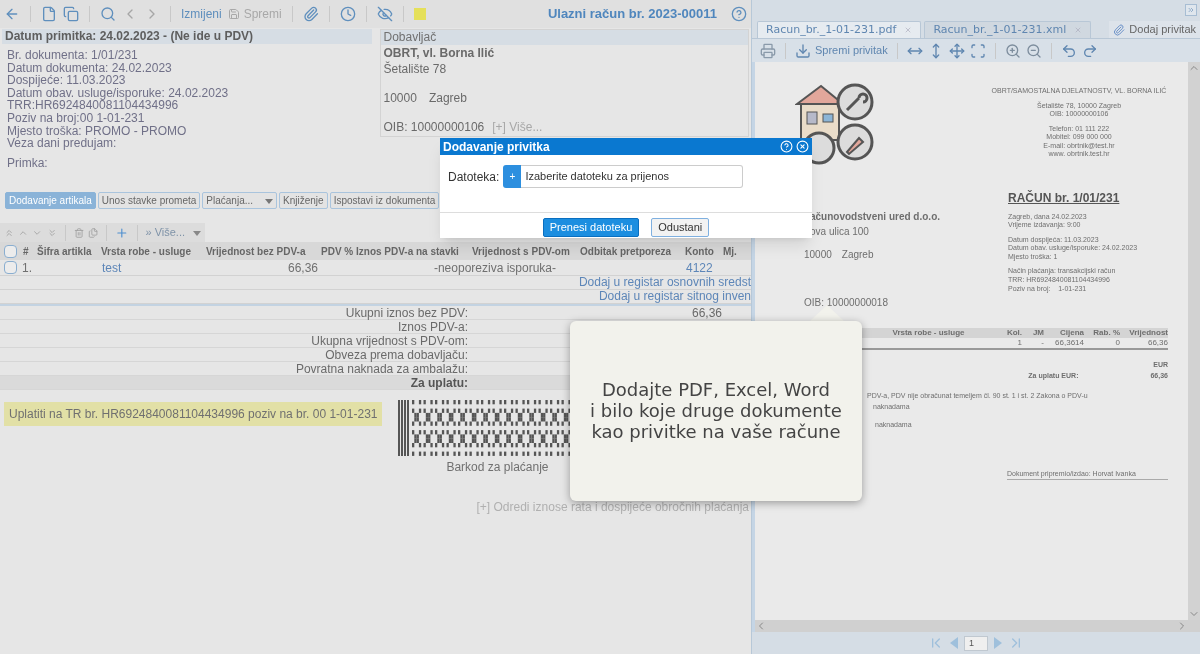 This screenshot has width=1200, height=654. Describe the element at coordinates (1064, 198) in the screenshot. I see `invoice-title: RAČUN br. 1/01/231` at that location.